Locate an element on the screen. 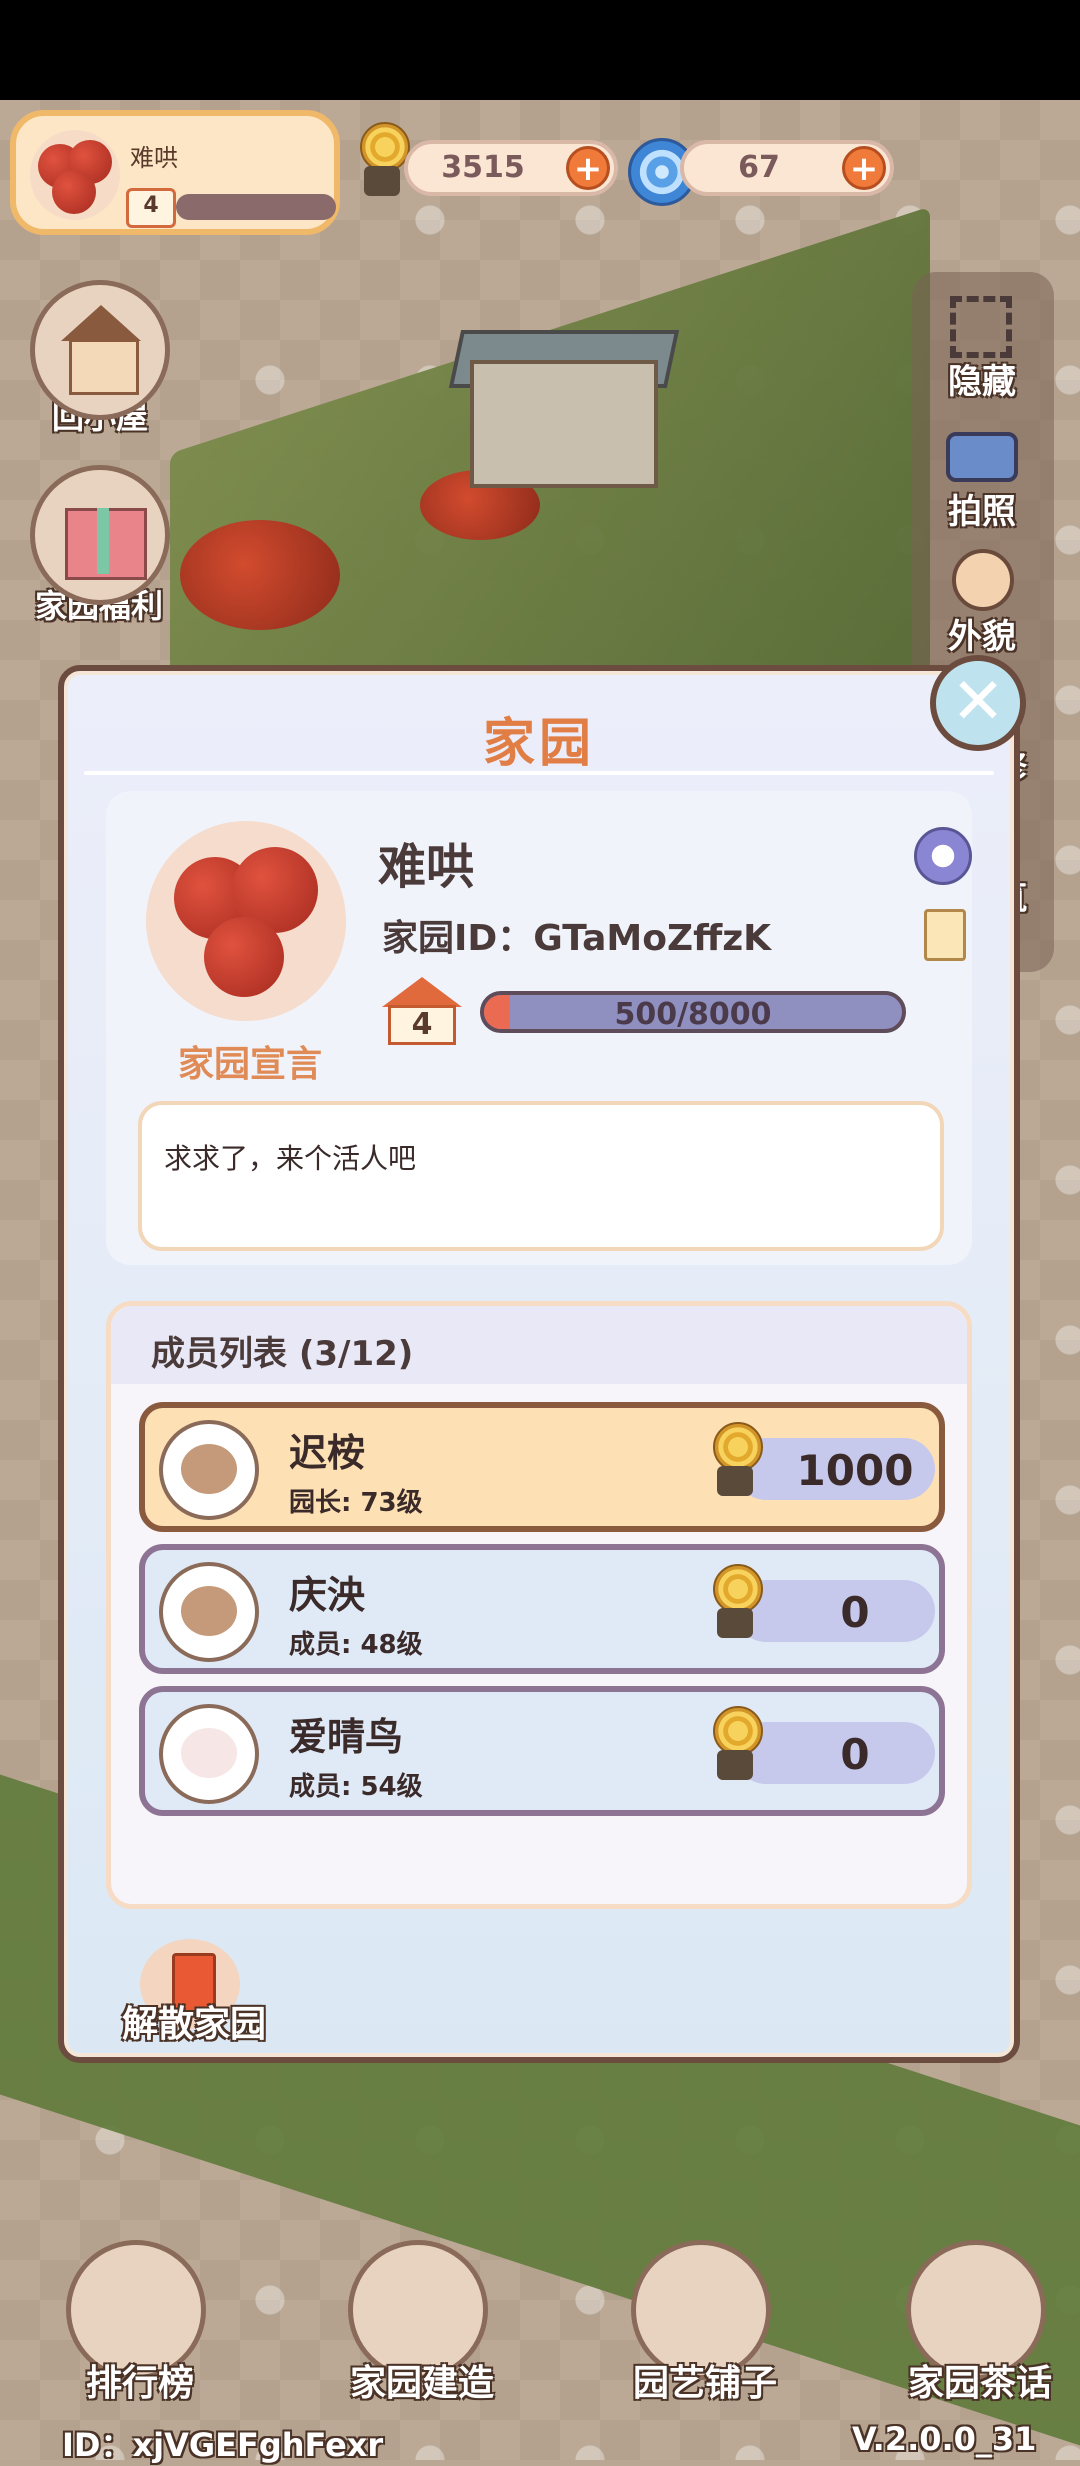 The width and height of the screenshot is (1080, 2466). close-icon: ✕ is located at coordinates (978, 702).